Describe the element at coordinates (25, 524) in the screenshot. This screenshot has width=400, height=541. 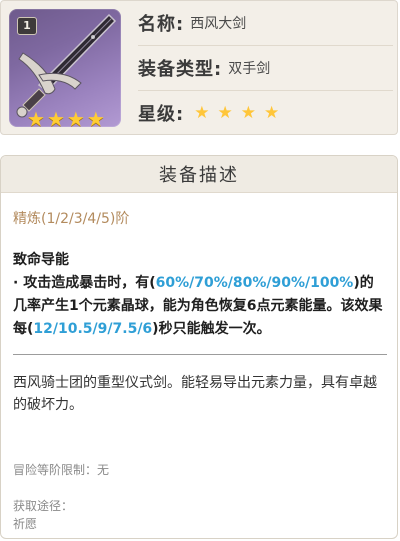
I see `obtain-value: 祈愿` at that location.